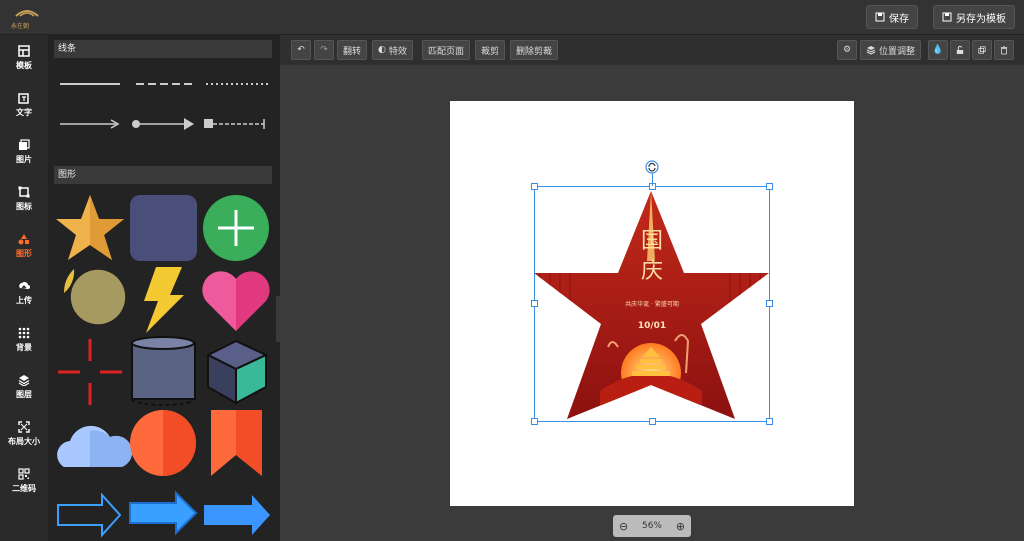  Describe the element at coordinates (24, 206) in the screenshot. I see `nav-label-icons: 图标` at that location.